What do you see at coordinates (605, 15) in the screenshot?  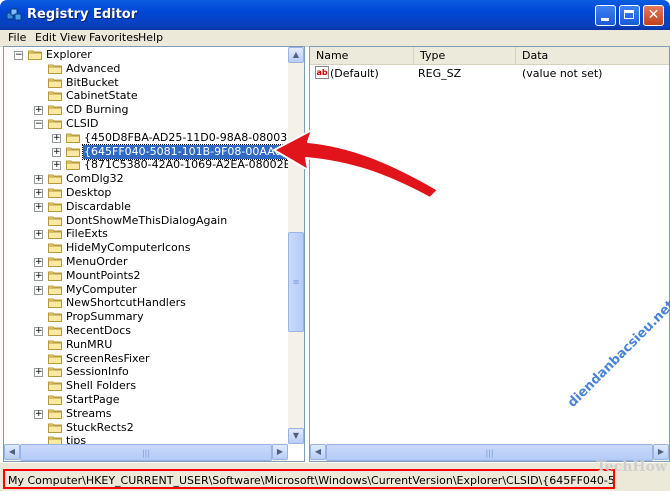 I see `minimize-button` at bounding box center [605, 15].